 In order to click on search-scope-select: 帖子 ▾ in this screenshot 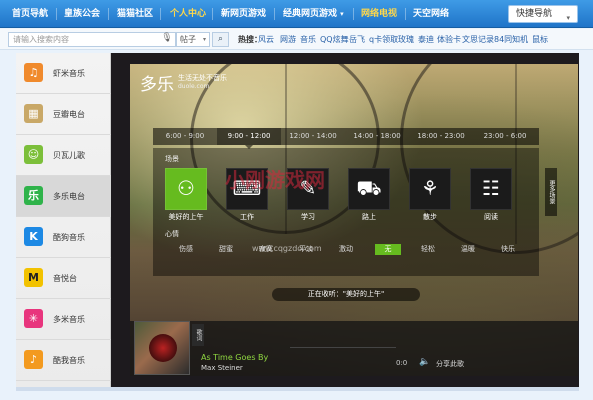, I will do `click(193, 39)`.